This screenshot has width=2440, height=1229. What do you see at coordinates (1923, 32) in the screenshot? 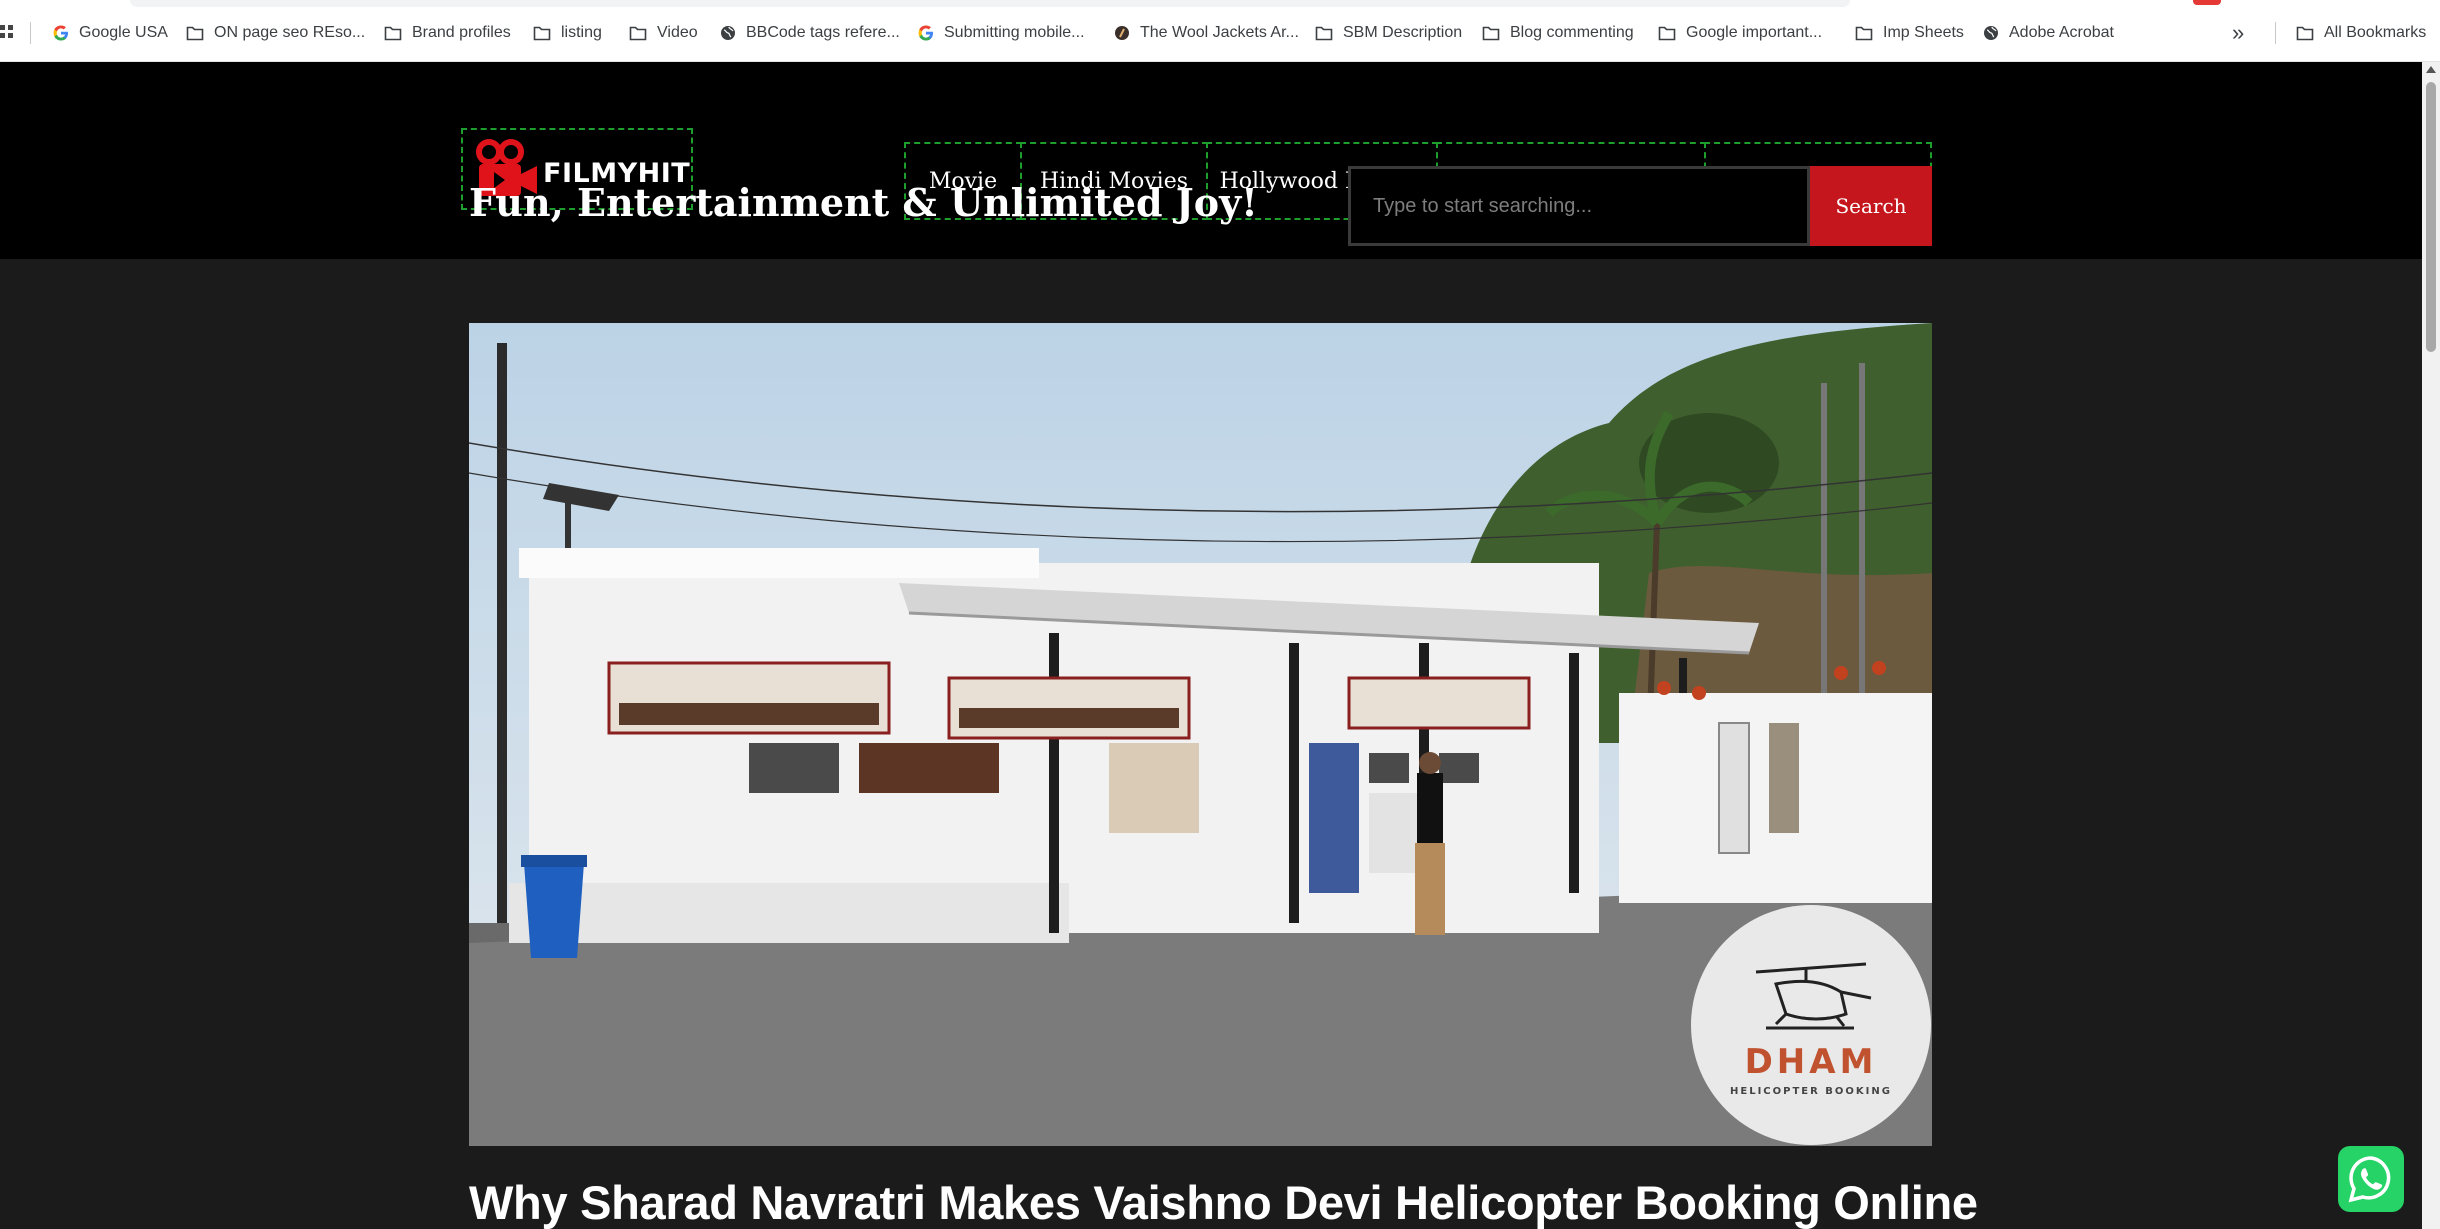
I see `bookmark-label: Imp Sheets` at bounding box center [1923, 32].